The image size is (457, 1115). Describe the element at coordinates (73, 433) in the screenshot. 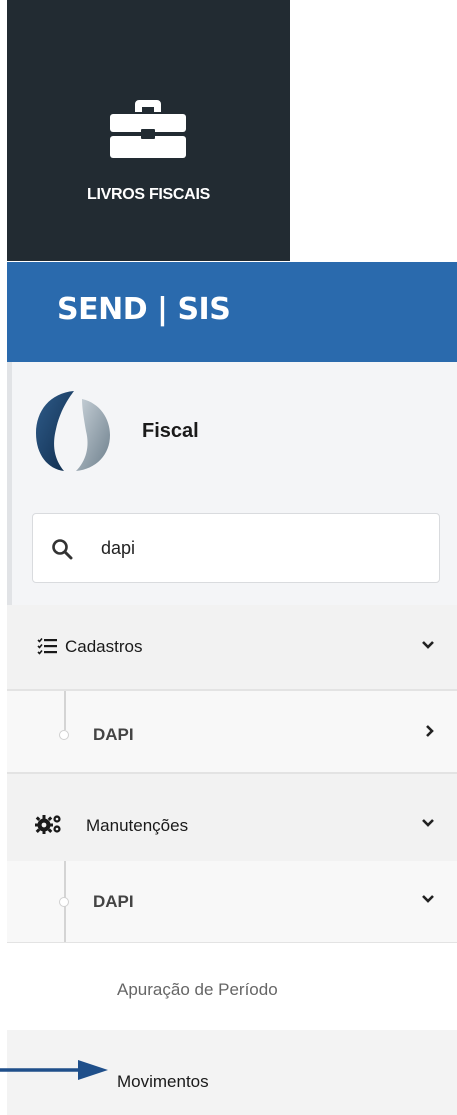

I see `send-logo` at that location.